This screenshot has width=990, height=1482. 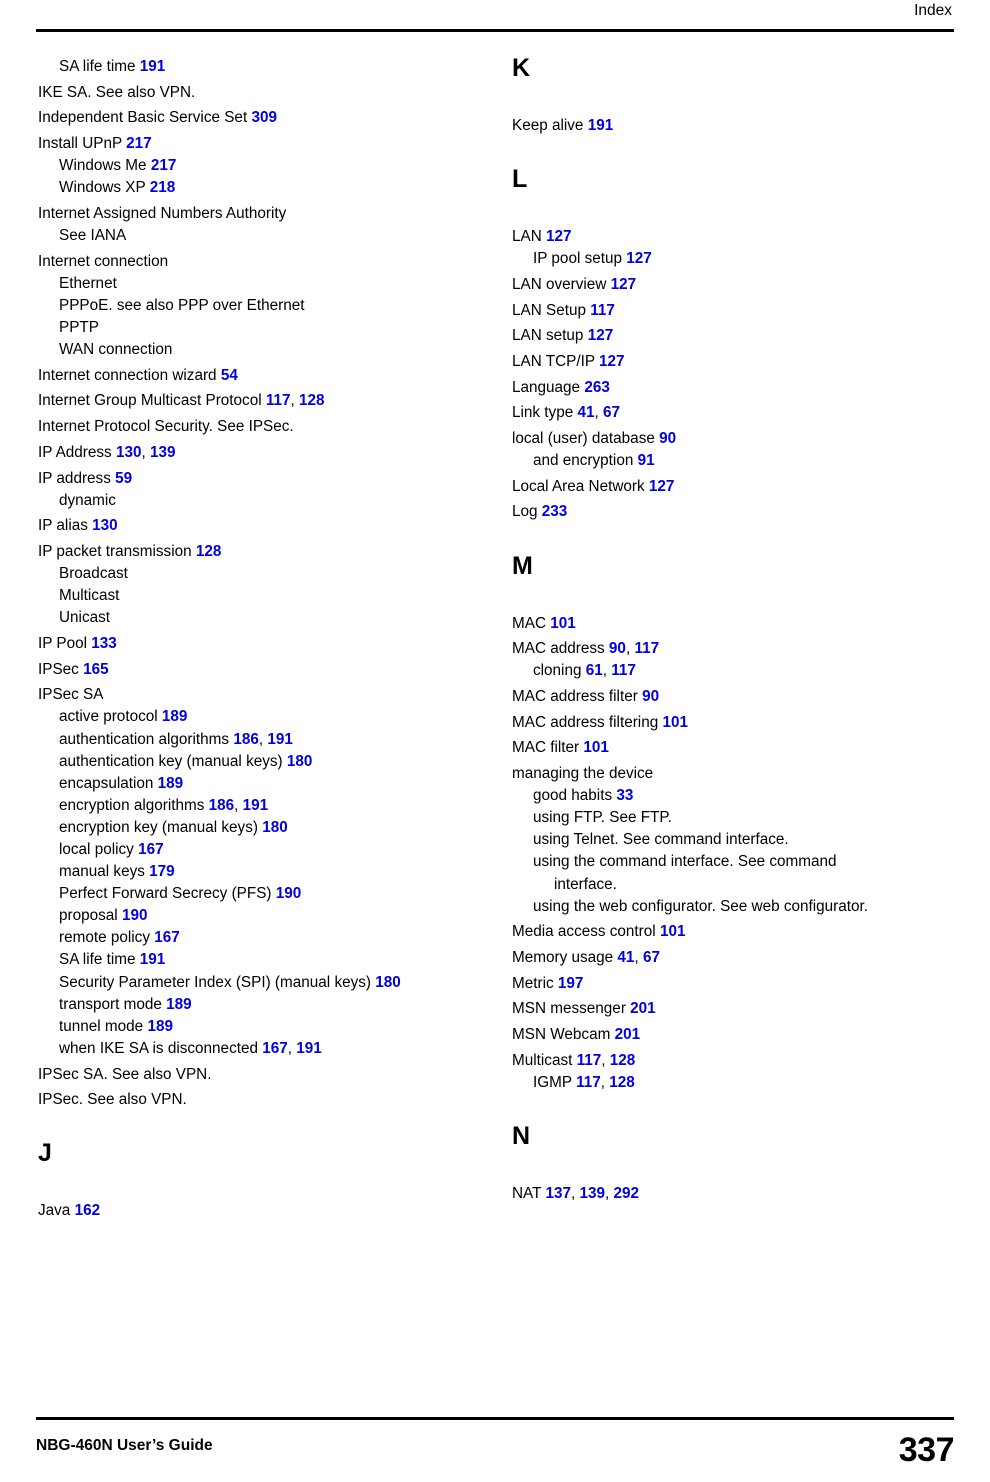 What do you see at coordinates (747, 336) in the screenshot?
I see `index-entry: LAN setup 127` at bounding box center [747, 336].